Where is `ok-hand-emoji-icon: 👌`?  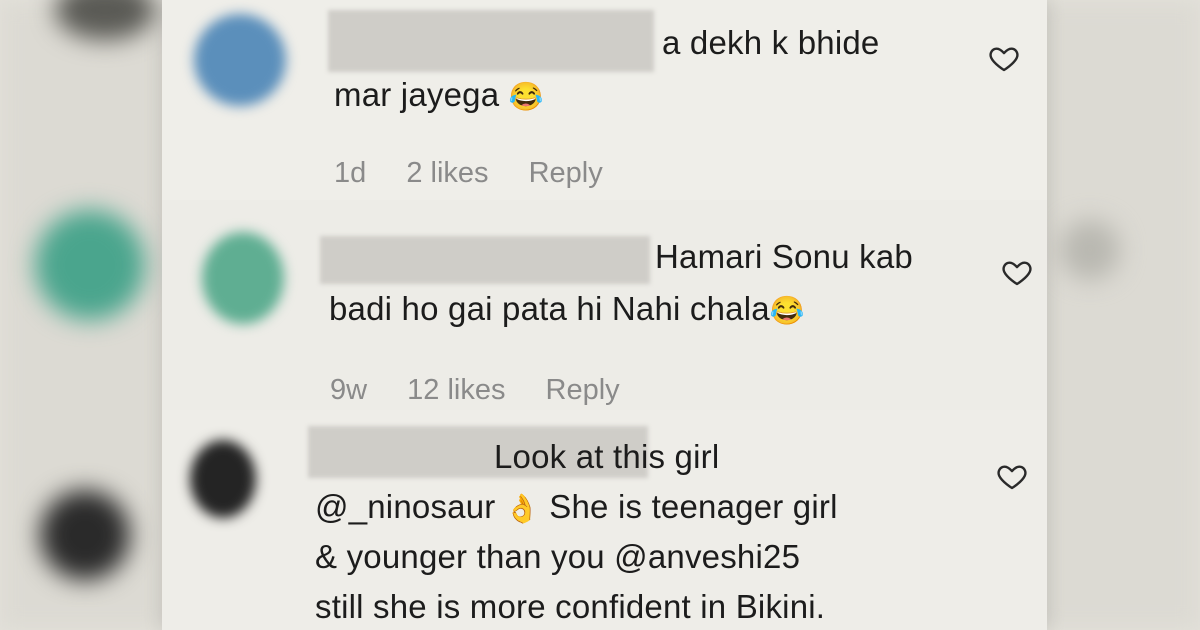
ok-hand-emoji-icon: 👌 is located at coordinates (522, 508).